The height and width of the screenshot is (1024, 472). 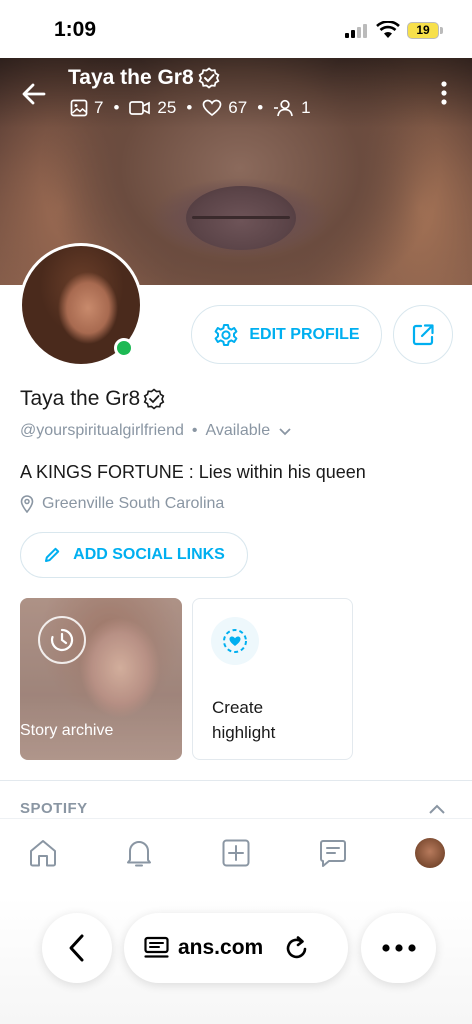 What do you see at coordinates (54, 808) in the screenshot?
I see `spotify-section-title: SPOTIFY` at bounding box center [54, 808].